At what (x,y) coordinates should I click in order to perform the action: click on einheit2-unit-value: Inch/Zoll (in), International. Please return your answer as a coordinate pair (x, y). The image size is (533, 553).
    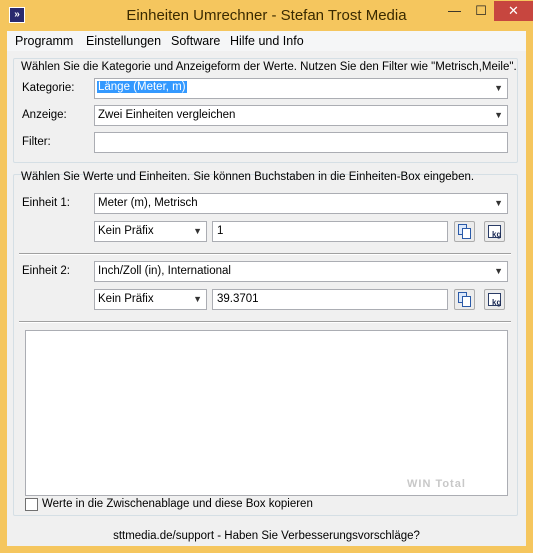
    Looking at the image, I should click on (164, 271).